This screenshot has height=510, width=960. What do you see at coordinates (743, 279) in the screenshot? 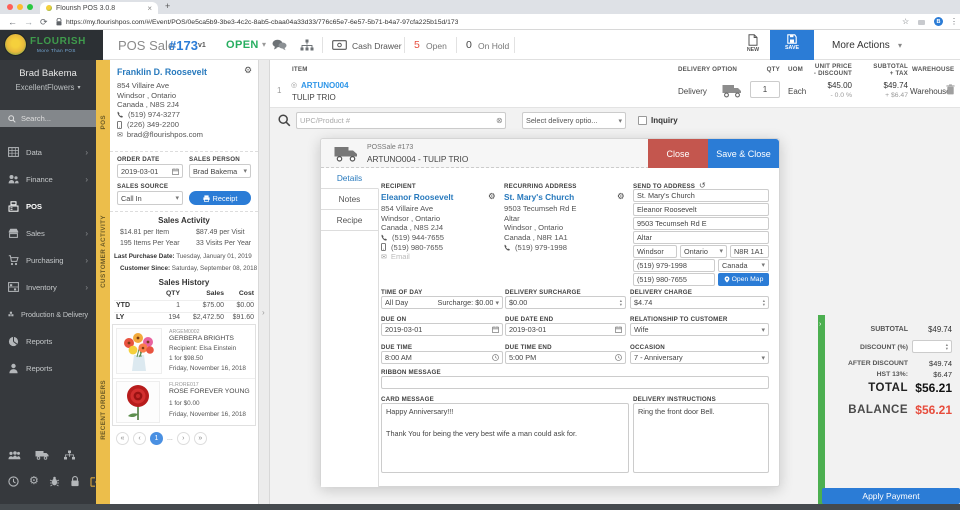
I see `open-map-button: Open Map` at bounding box center [743, 279].